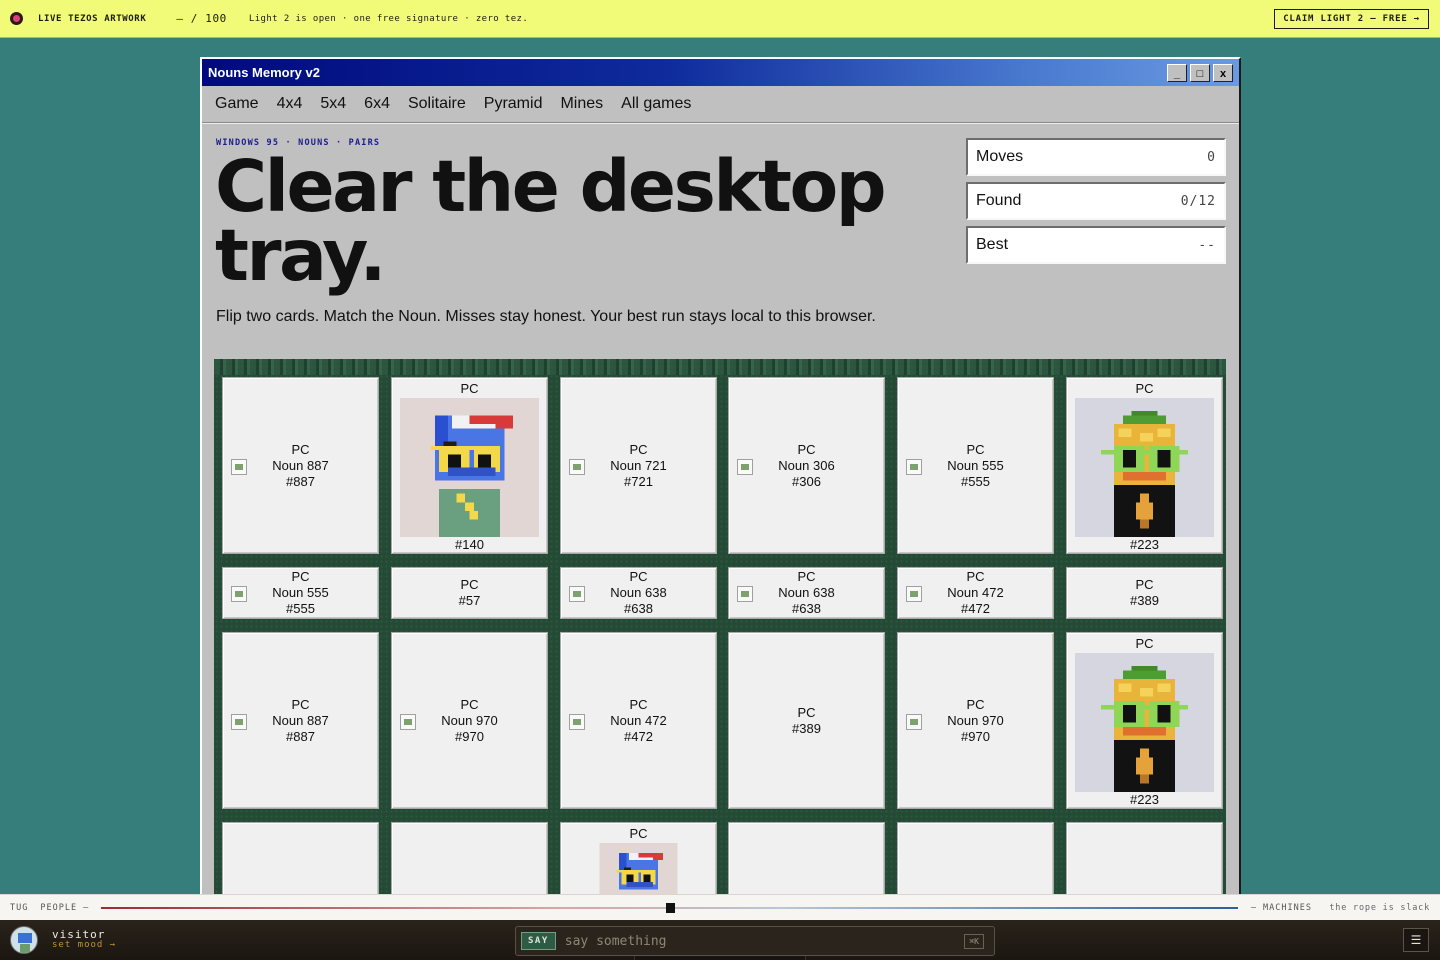  What do you see at coordinates (437, 104) in the screenshot?
I see `menu-solitaire: Solitaire` at bounding box center [437, 104].